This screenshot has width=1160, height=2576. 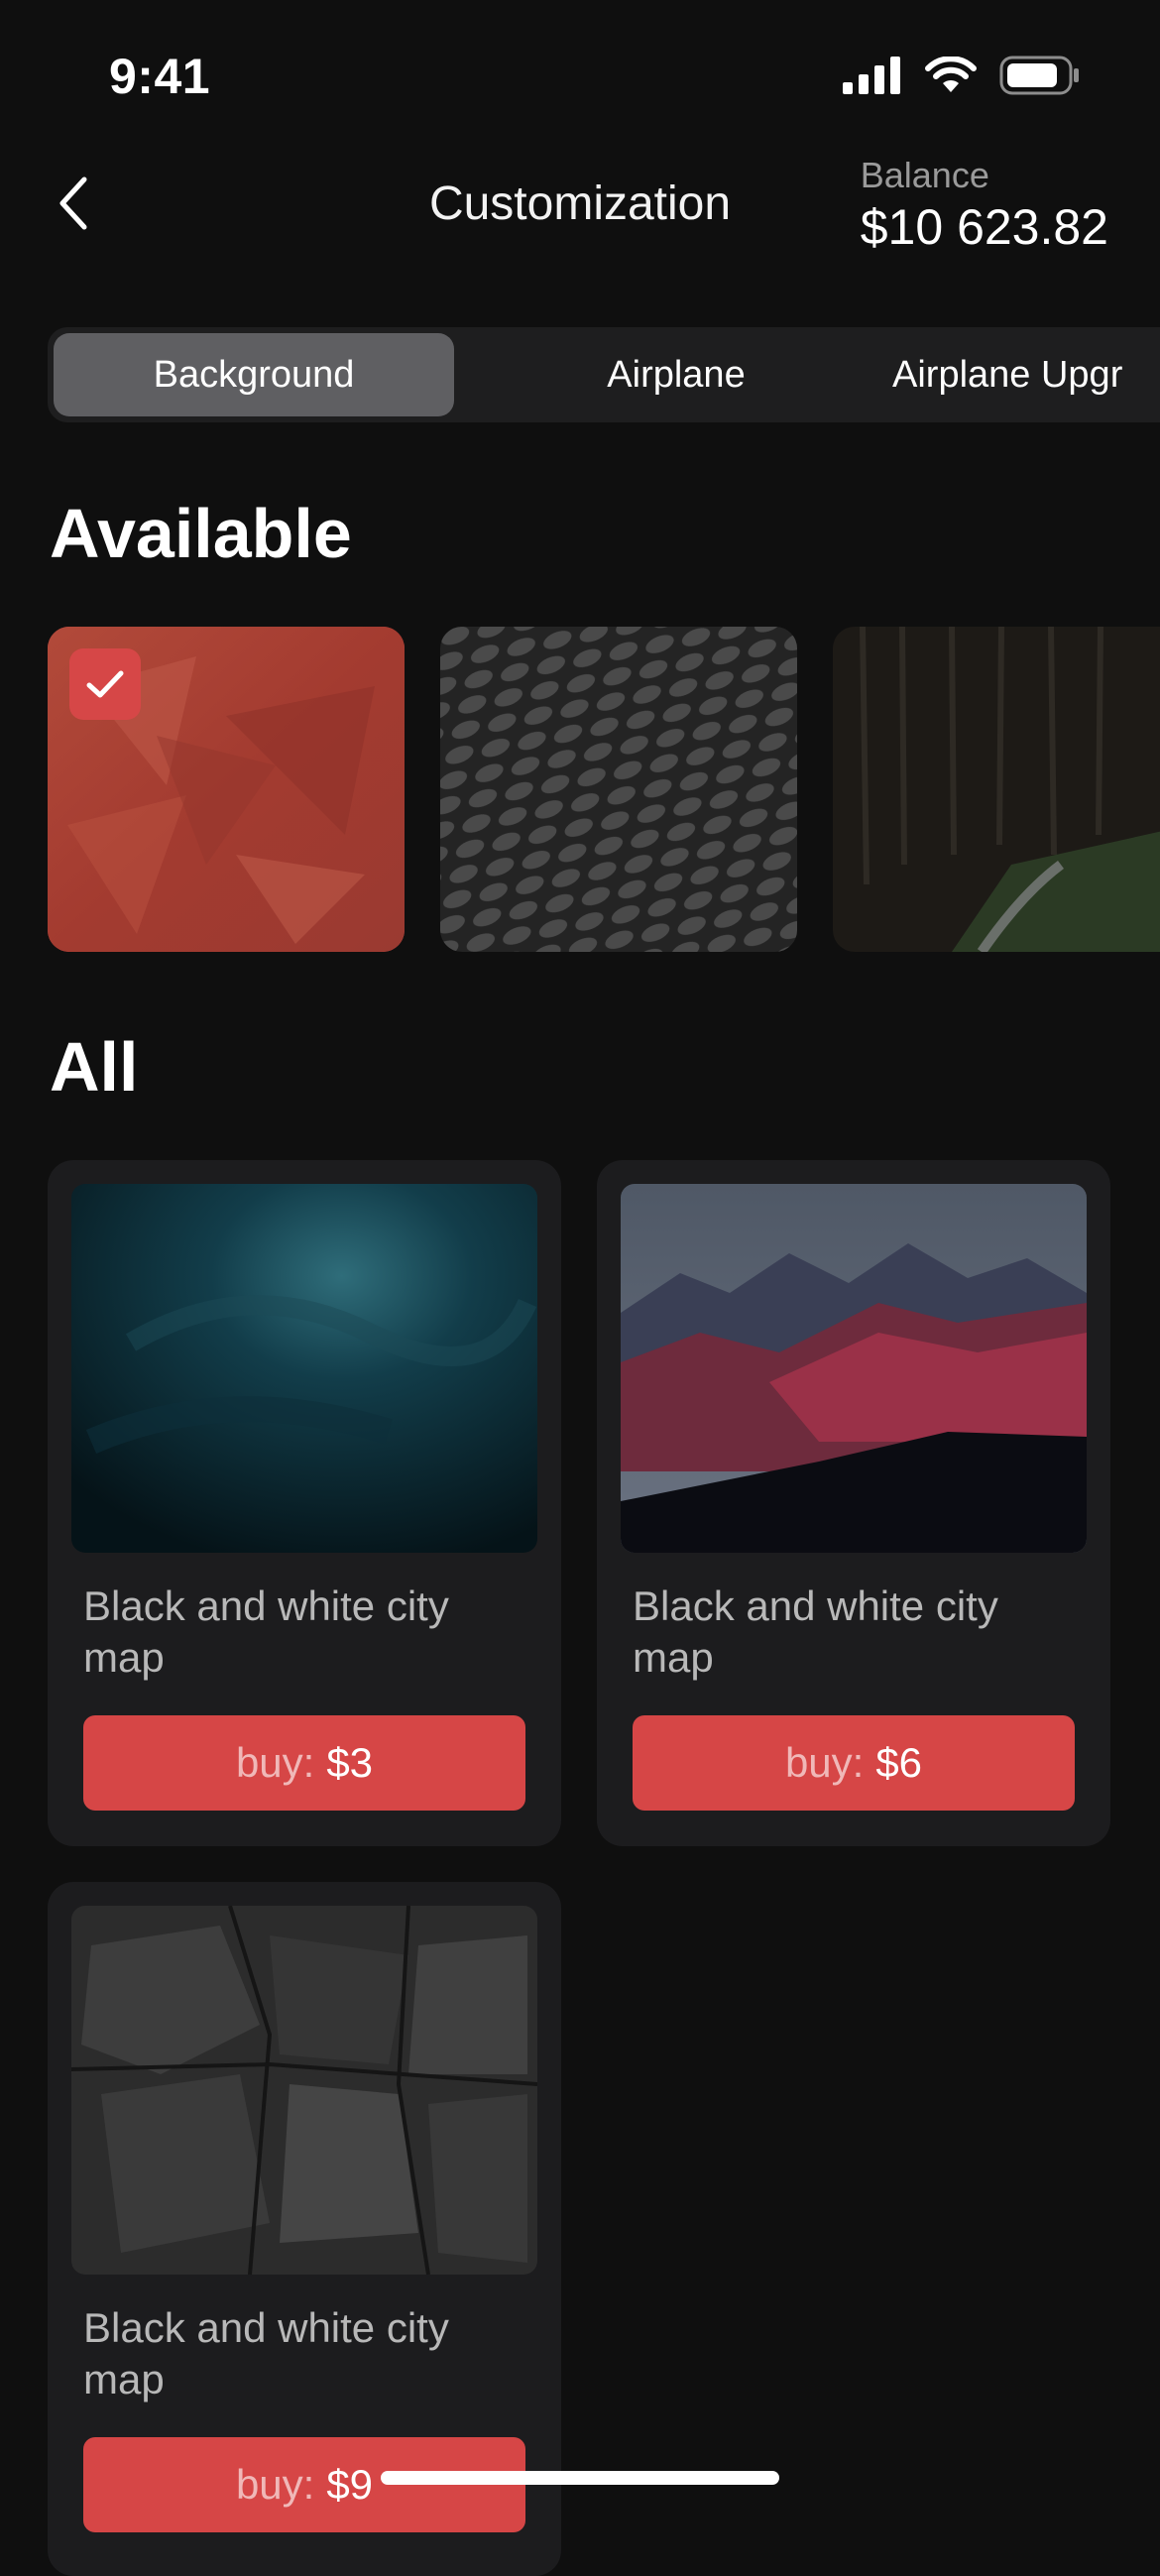 I want to click on product-card: Black and white city map buy: $3, so click(x=304, y=1503).